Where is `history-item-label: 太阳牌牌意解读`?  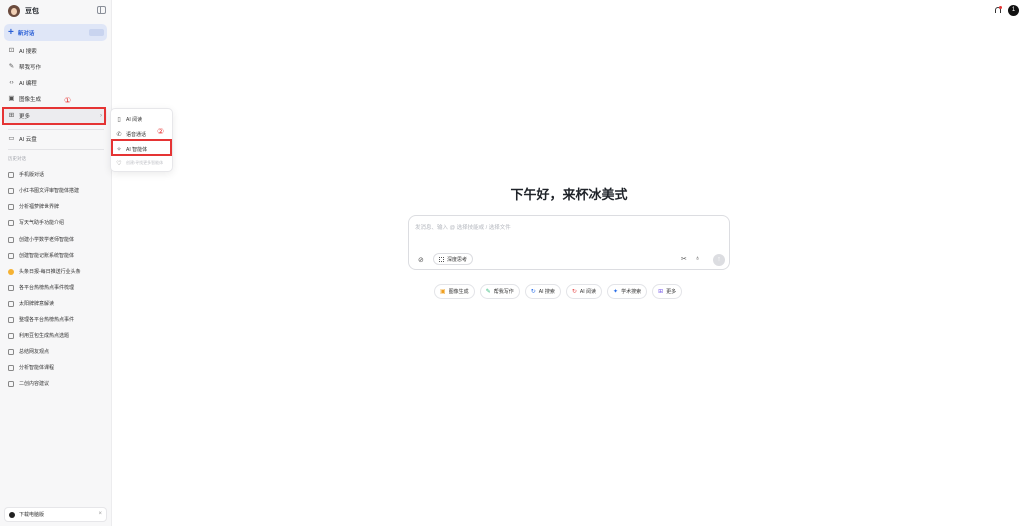 history-item-label: 太阳牌牌意解读 is located at coordinates (37, 304).